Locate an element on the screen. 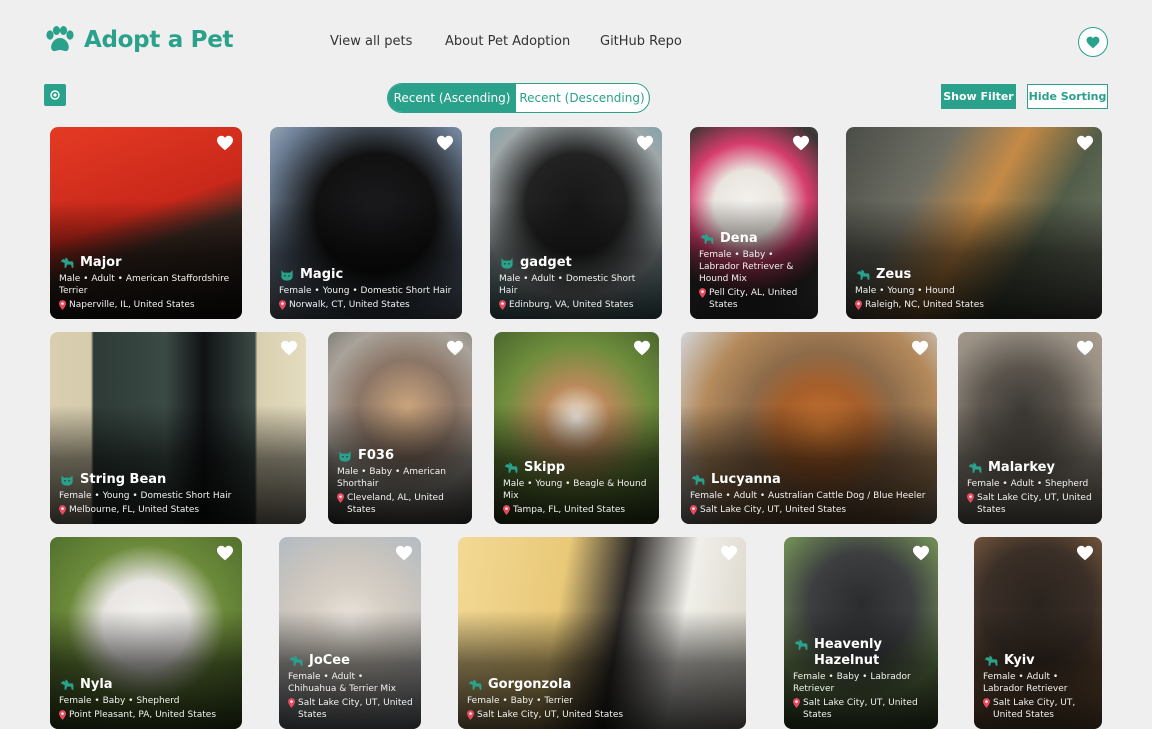  pet-location-text: Tampa, FL, United States is located at coordinates (569, 510).